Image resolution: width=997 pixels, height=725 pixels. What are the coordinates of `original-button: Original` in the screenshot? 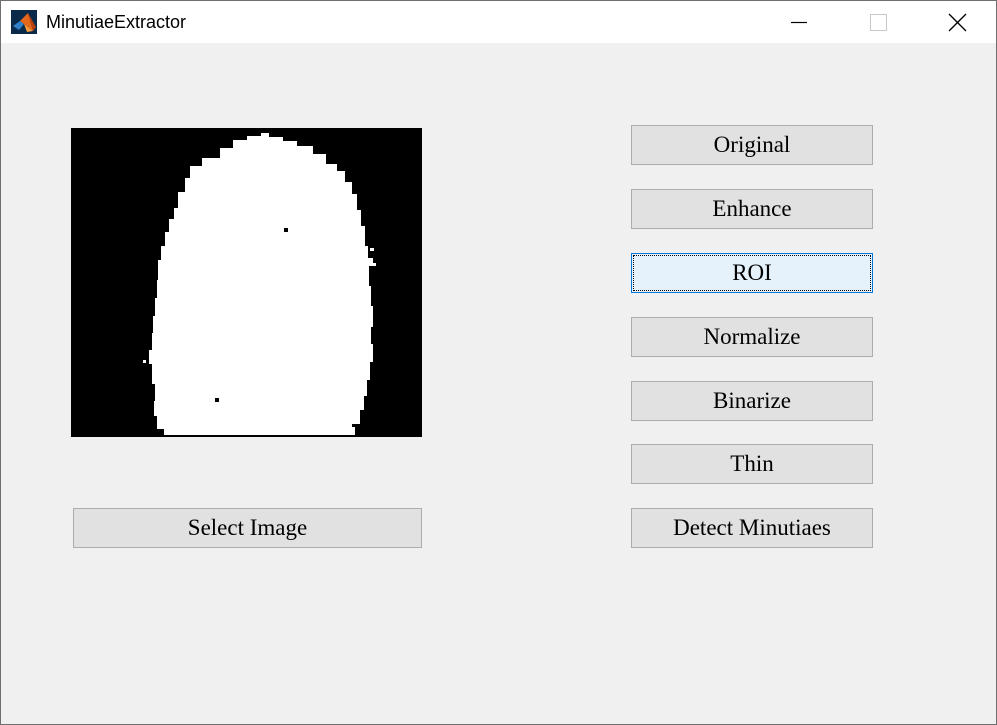 It's located at (752, 145).